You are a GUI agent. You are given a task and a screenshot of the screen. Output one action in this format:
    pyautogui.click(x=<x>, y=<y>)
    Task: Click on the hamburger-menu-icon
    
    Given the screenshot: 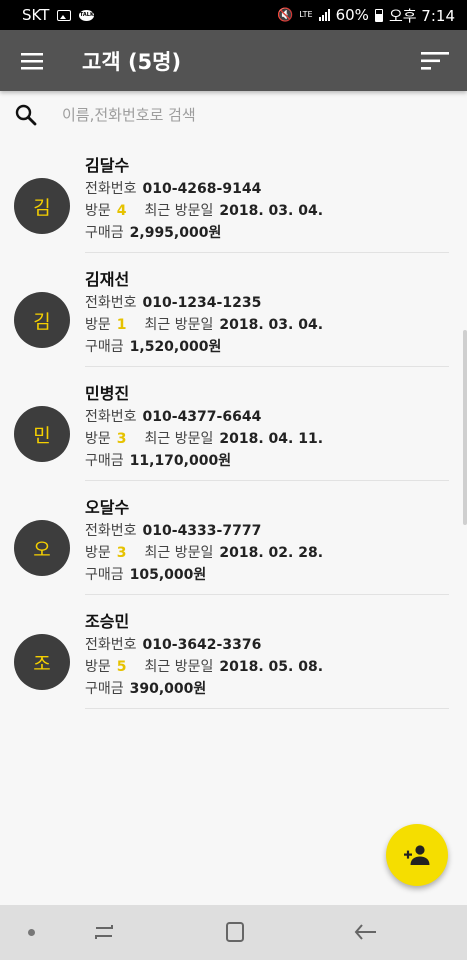 What is the action you would take?
    pyautogui.click(x=32, y=60)
    